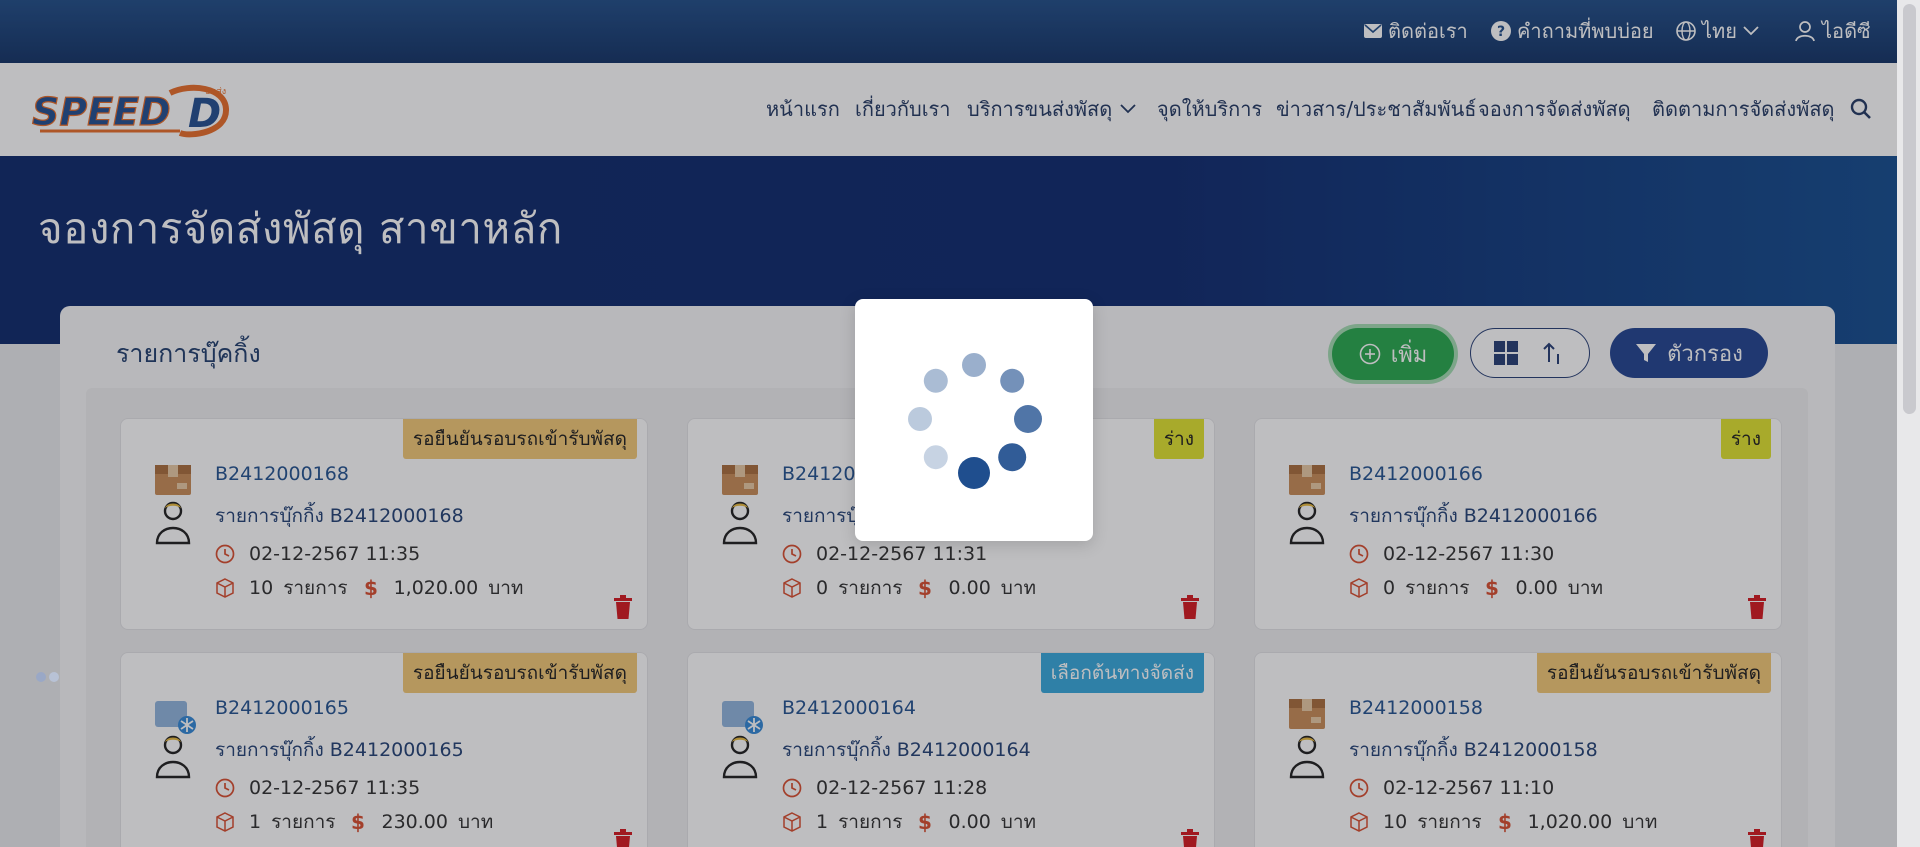 The width and height of the screenshot is (1920, 847). I want to click on loading-spinner-dialog, so click(974, 420).